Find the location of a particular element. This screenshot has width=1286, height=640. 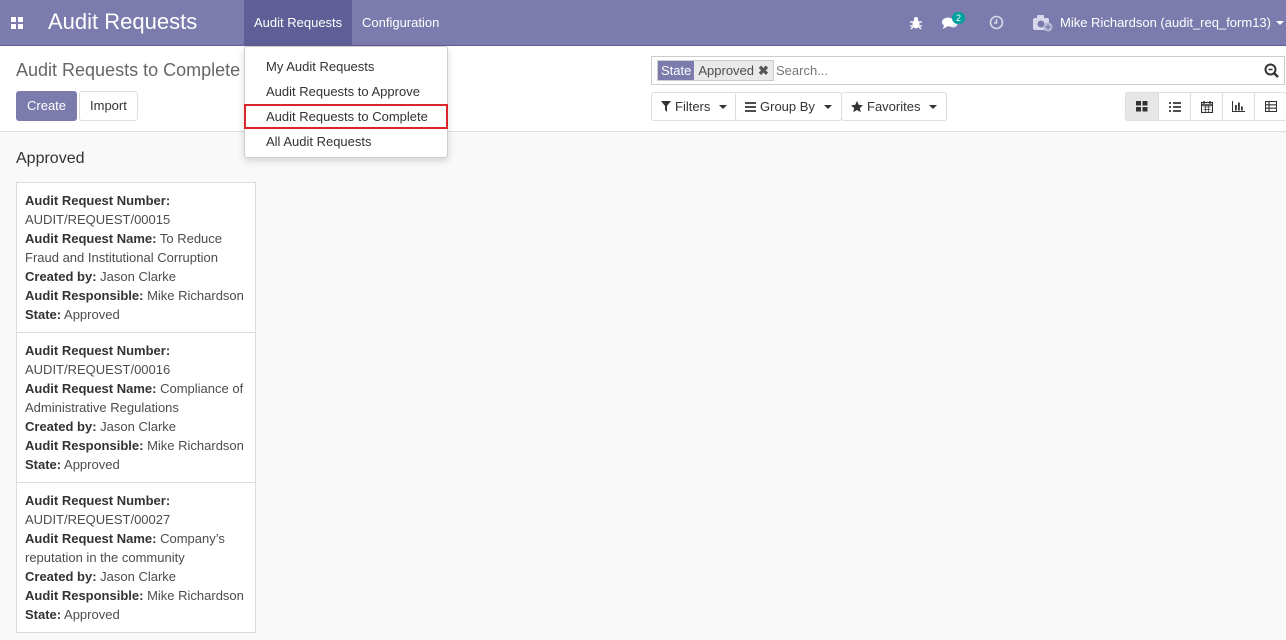

menu-audit-requests: Audit Requests is located at coordinates (298, 22).